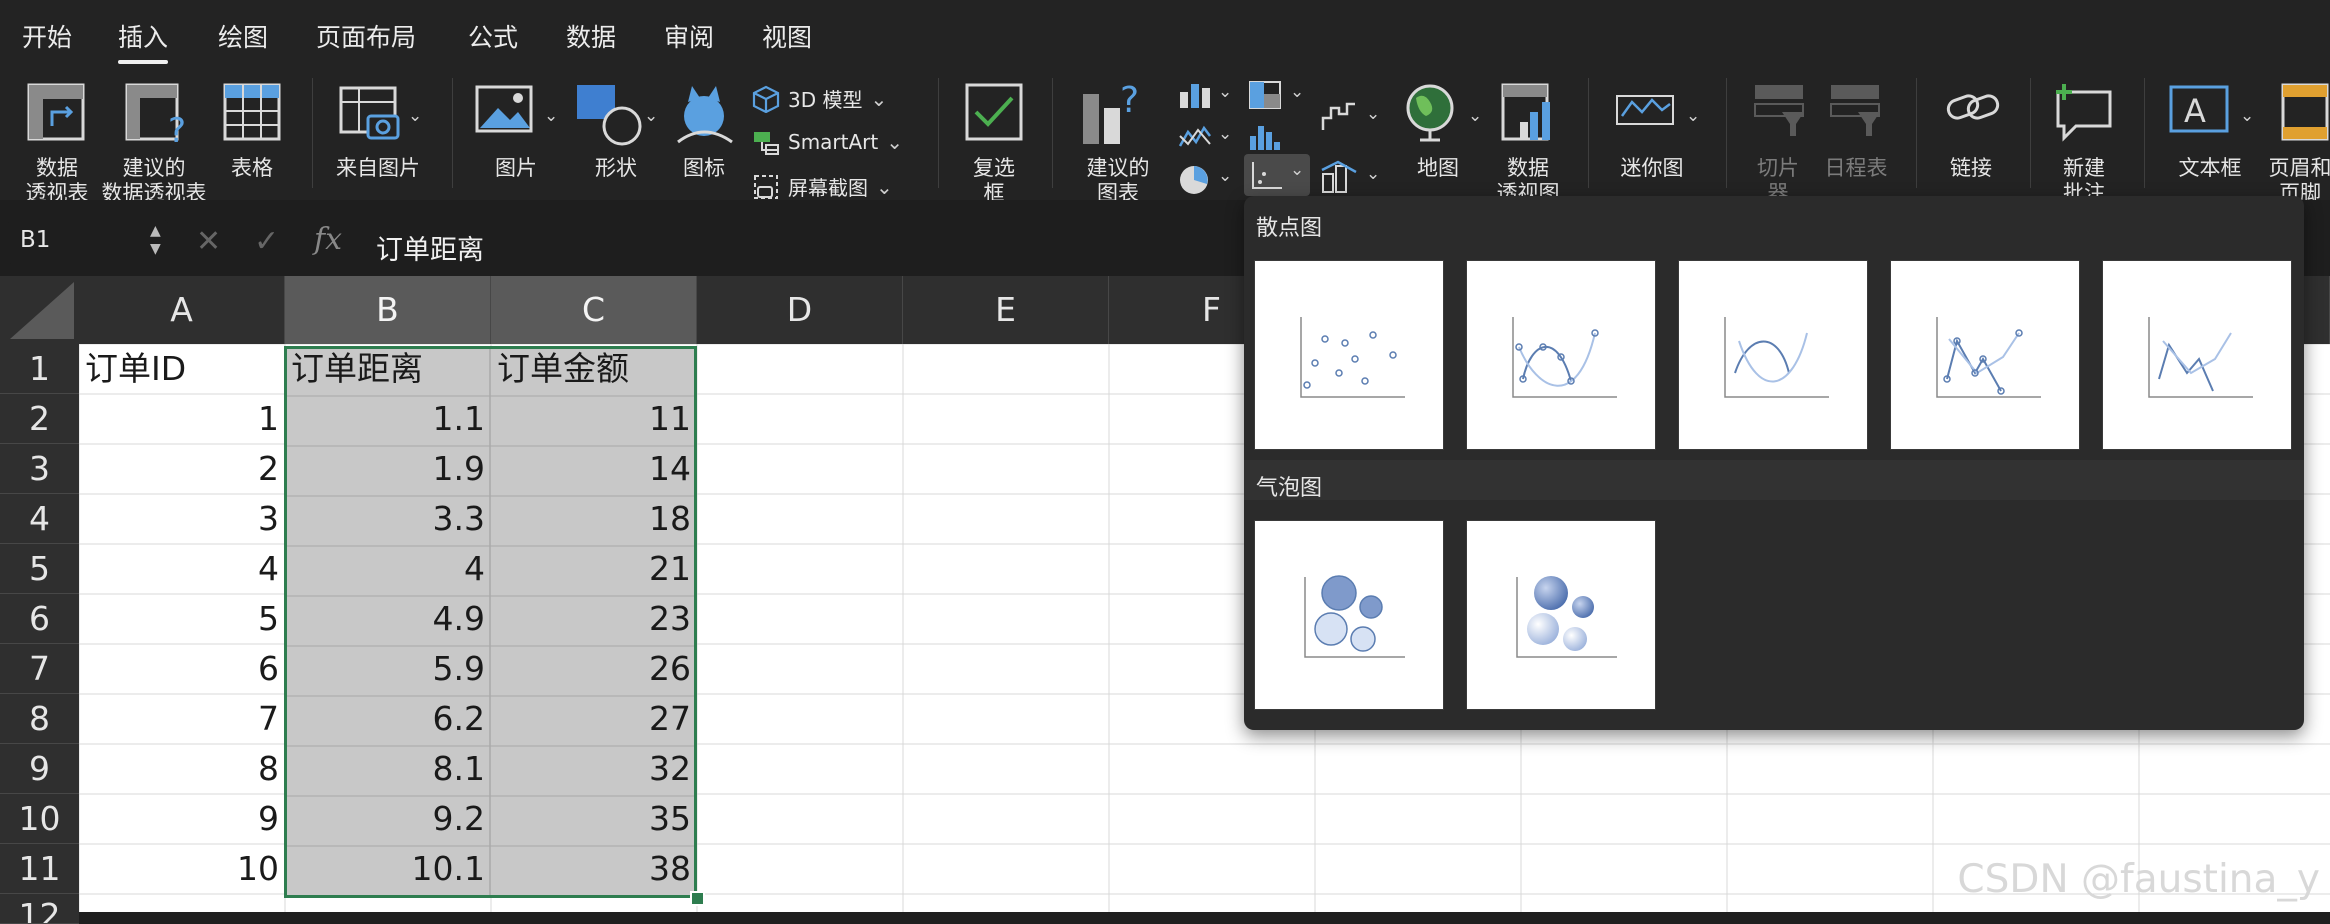 The height and width of the screenshot is (924, 2330). I want to click on tab-view: 视图, so click(787, 36).